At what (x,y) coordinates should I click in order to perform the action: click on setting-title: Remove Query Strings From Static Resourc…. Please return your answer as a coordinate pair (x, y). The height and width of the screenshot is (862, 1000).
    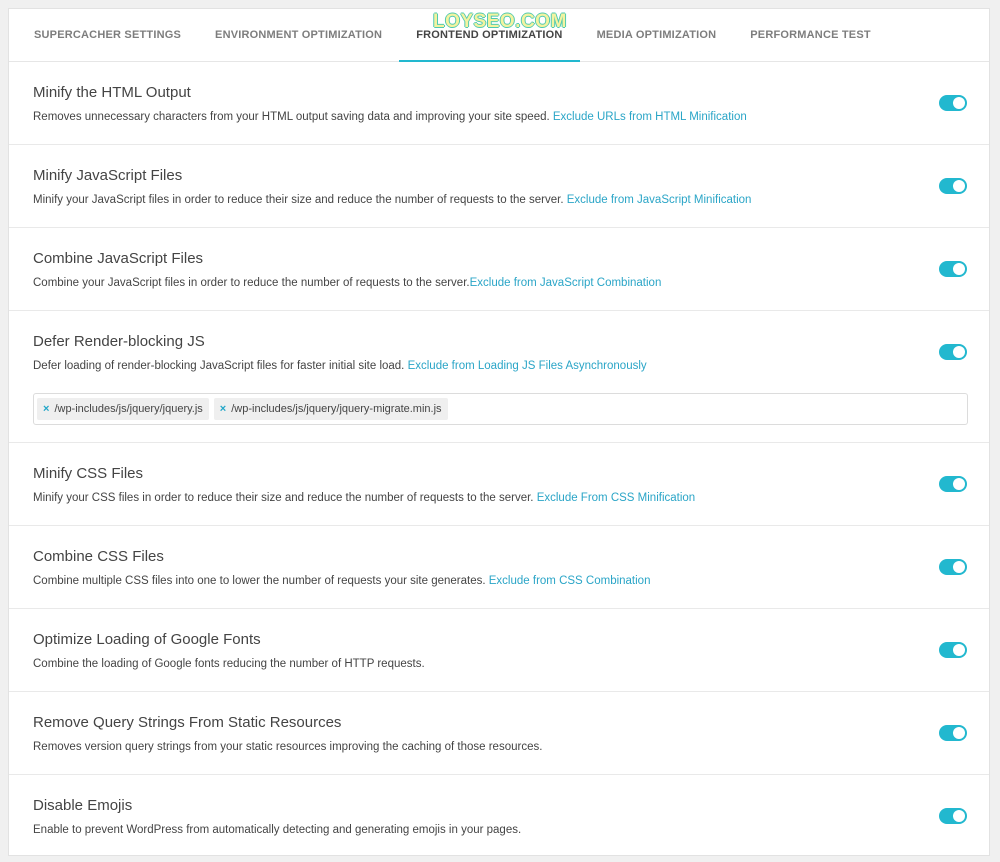
    Looking at the image, I should click on (187, 722).